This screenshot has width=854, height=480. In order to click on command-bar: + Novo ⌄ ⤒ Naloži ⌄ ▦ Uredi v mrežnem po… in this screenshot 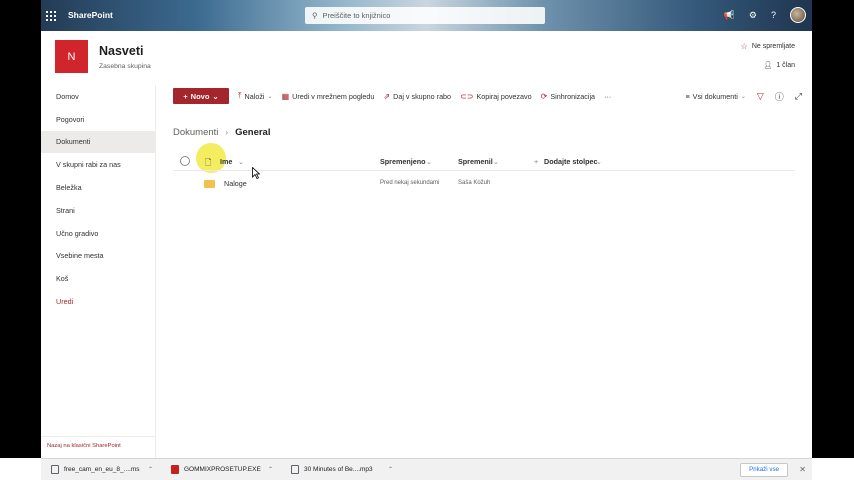, I will do `click(484, 96)`.